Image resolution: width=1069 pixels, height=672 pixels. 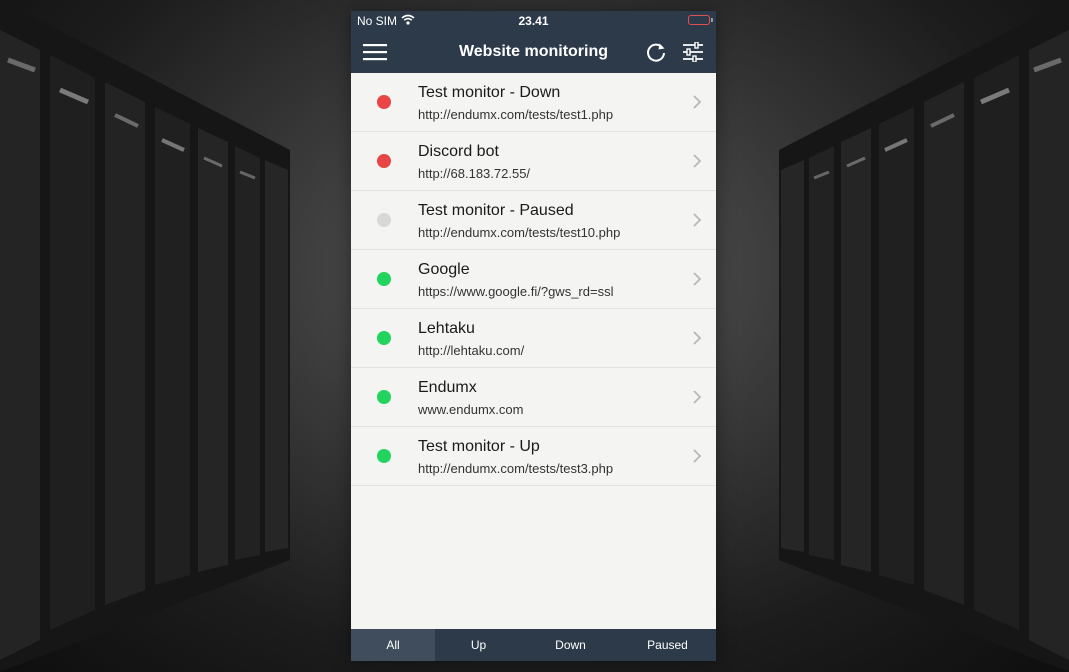 What do you see at coordinates (471, 350) in the screenshot?
I see `monitor-url: http://lehtaku.com/` at bounding box center [471, 350].